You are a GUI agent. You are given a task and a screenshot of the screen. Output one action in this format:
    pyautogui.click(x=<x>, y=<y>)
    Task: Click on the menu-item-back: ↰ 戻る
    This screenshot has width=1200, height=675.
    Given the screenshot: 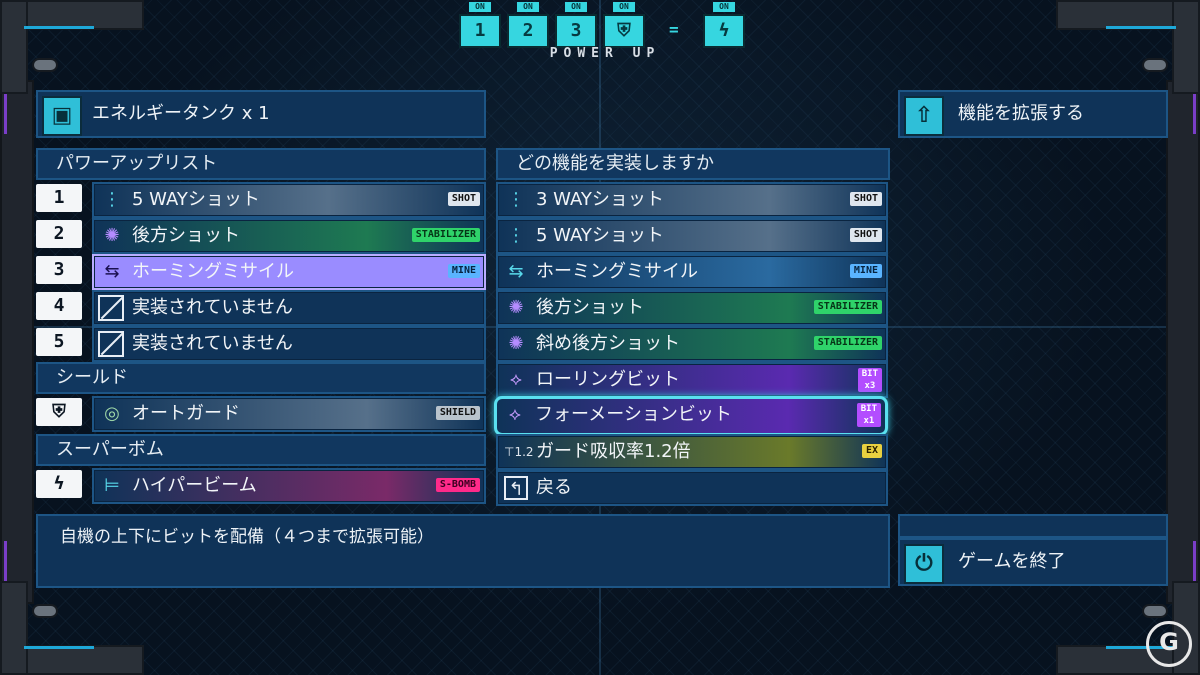 What is the action you would take?
    pyautogui.click(x=692, y=488)
    